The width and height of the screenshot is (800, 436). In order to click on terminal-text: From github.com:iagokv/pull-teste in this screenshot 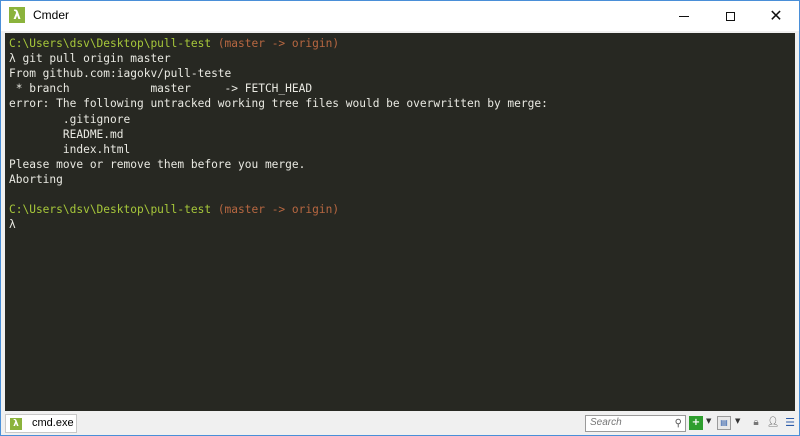, I will do `click(120, 74)`.